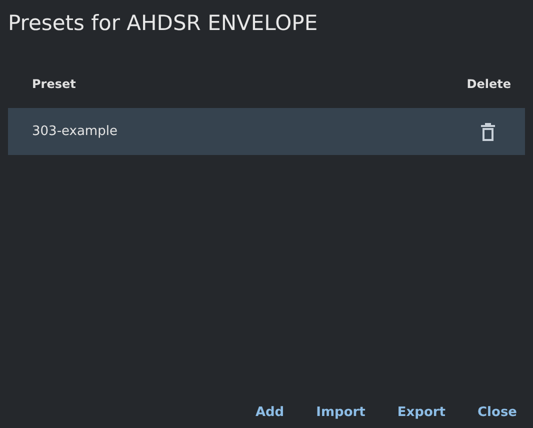 The width and height of the screenshot is (533, 428). What do you see at coordinates (421, 412) in the screenshot?
I see `dialog-button: Export` at bounding box center [421, 412].